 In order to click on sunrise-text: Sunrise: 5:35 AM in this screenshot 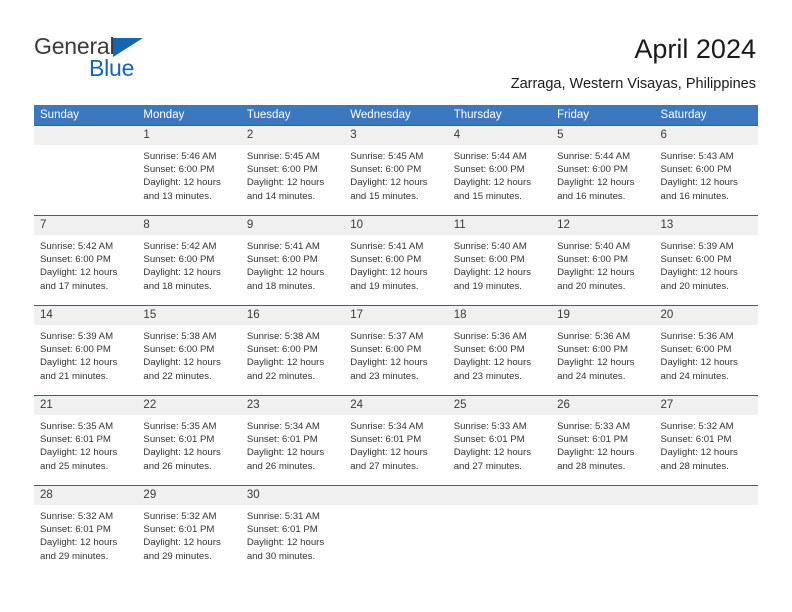, I will do `click(180, 426)`.